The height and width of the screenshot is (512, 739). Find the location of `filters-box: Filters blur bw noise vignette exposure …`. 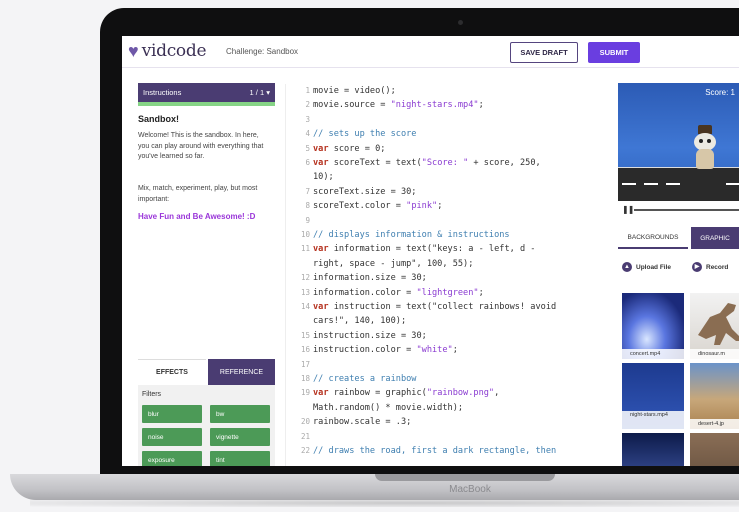

filters-box: Filters blur bw noise vignette exposure … is located at coordinates (206, 425).